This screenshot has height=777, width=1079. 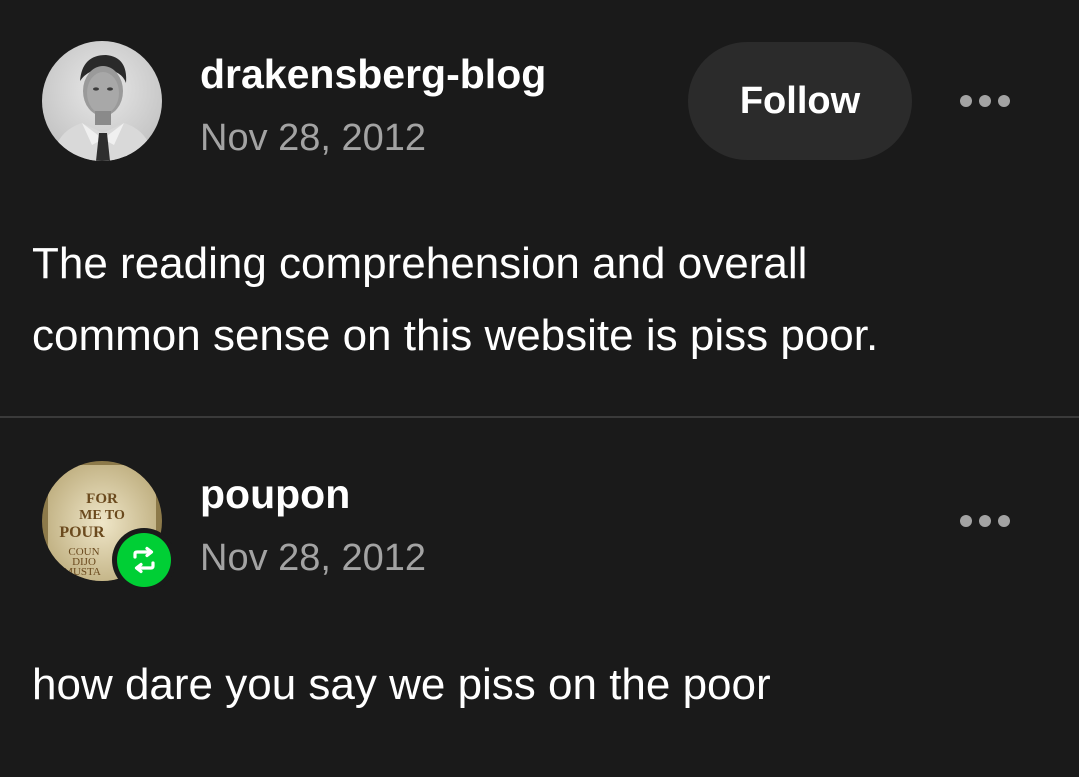 I want to click on portrait-image, so click(x=102, y=101).